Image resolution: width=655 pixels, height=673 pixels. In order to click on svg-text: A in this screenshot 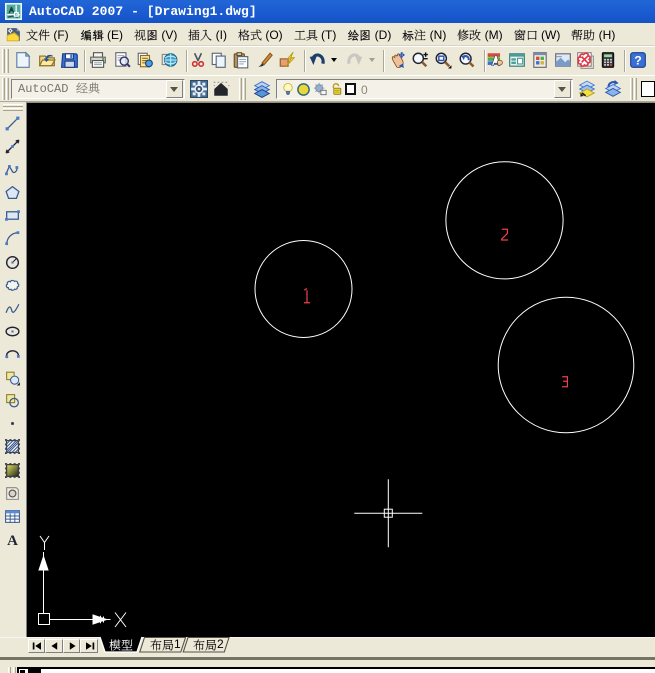, I will do `click(12, 540)`.